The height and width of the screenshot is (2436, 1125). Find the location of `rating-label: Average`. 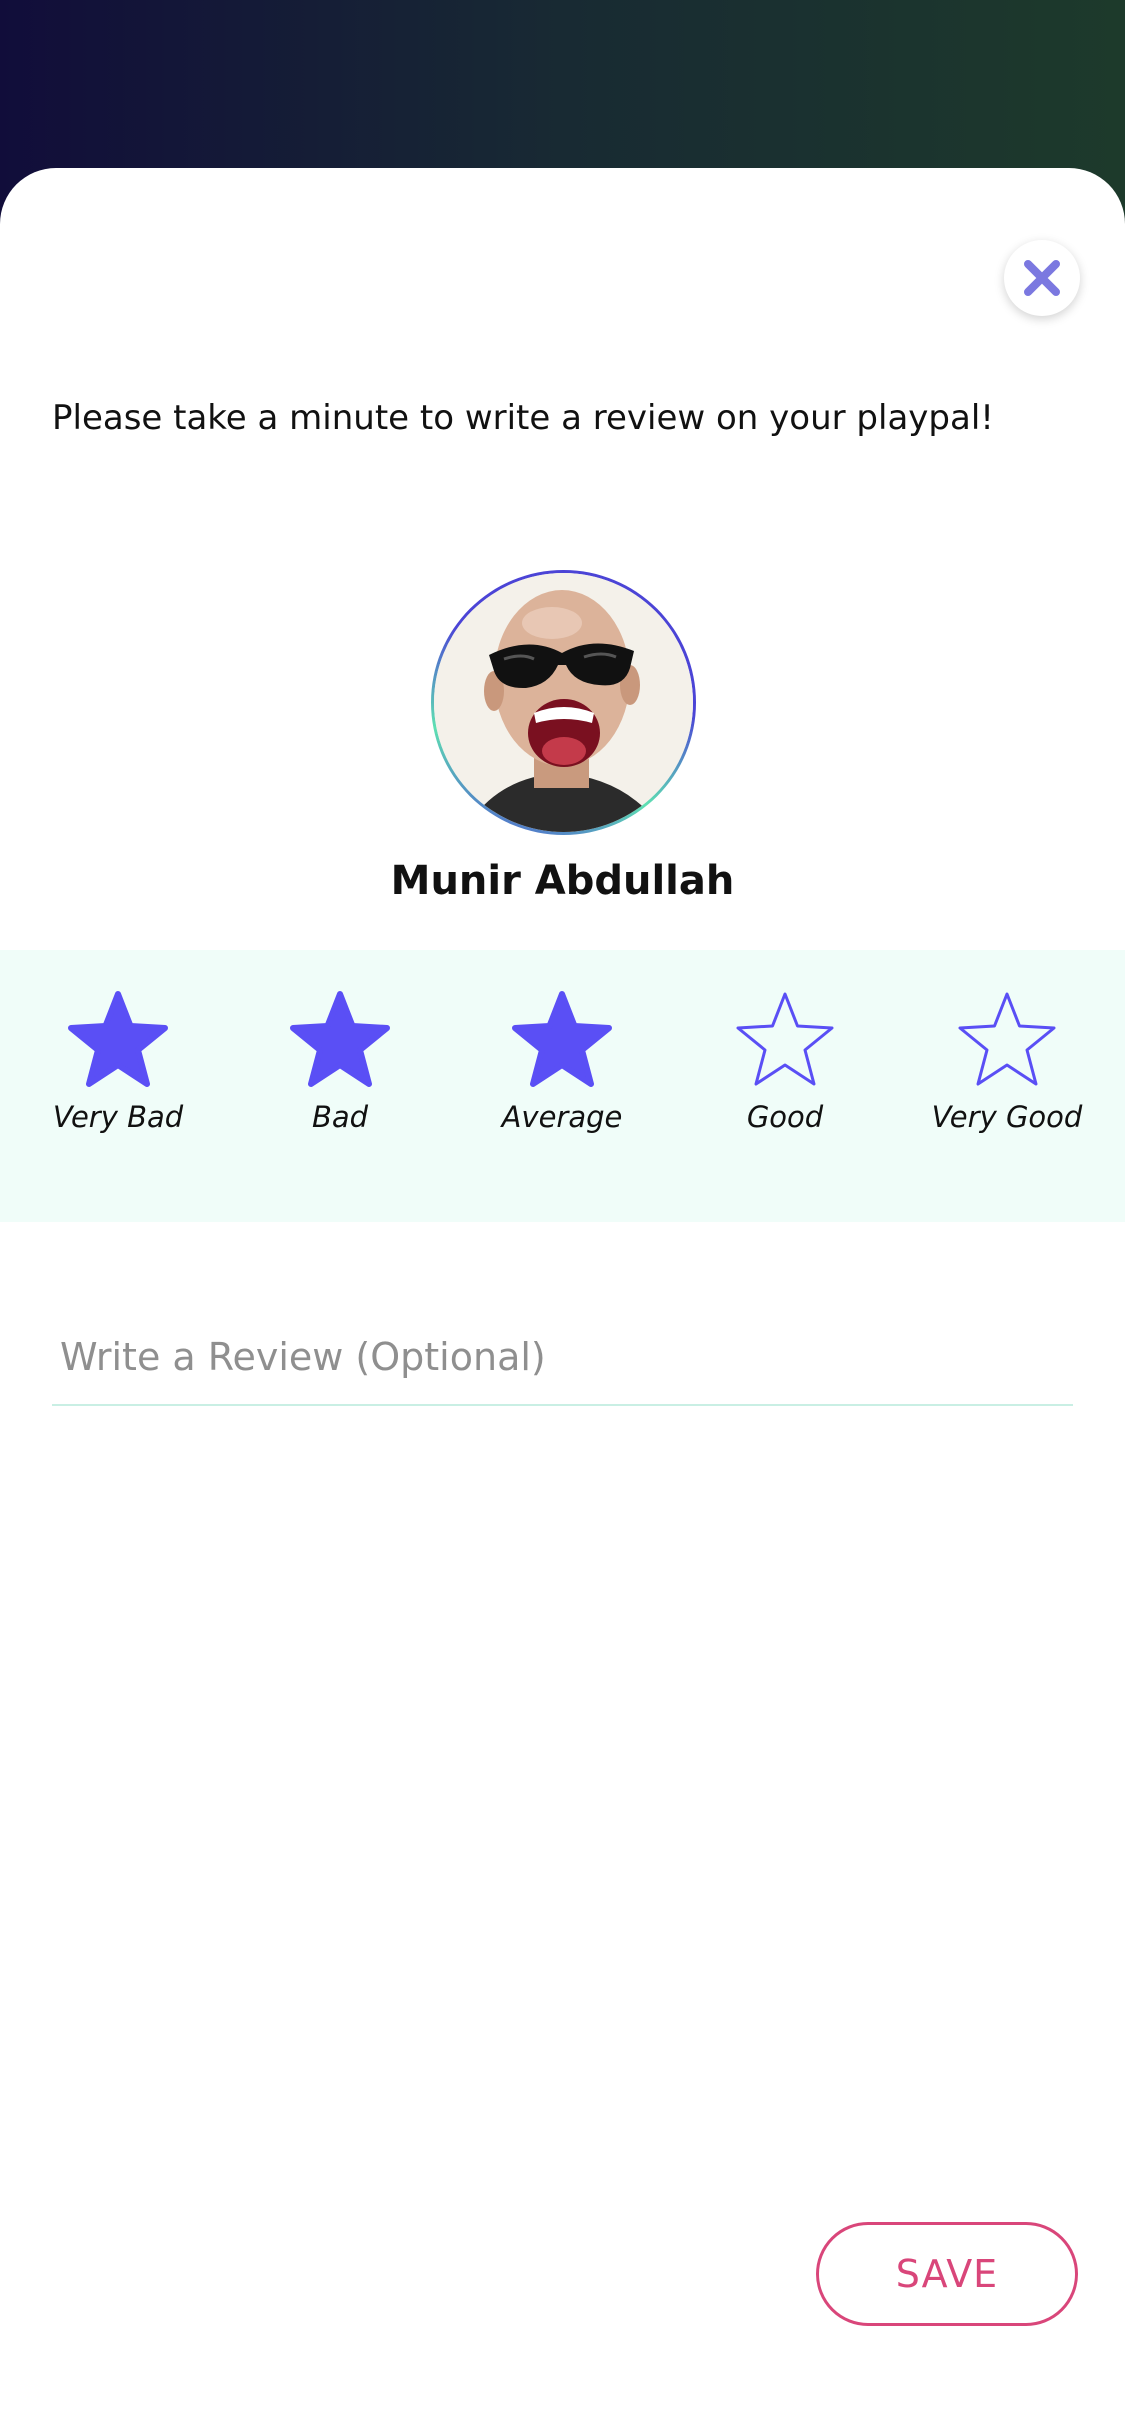

rating-label: Average is located at coordinates (562, 1117).